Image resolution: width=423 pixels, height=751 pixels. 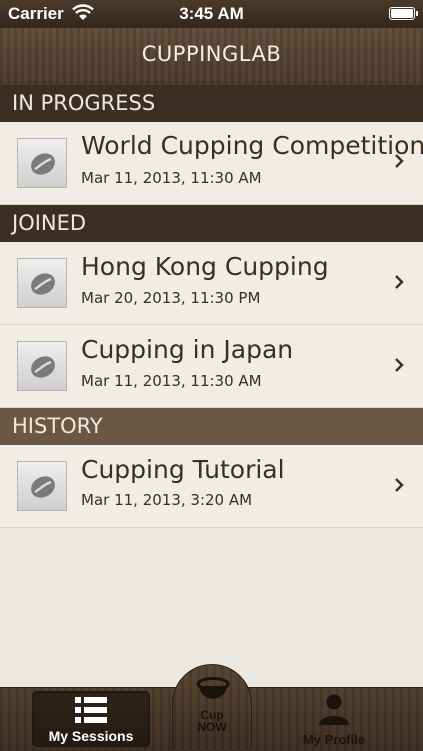 What do you see at coordinates (211, 366) in the screenshot?
I see `session-row-japan: Cupping in Japan Mar 11, 2013, 11:30 AM` at bounding box center [211, 366].